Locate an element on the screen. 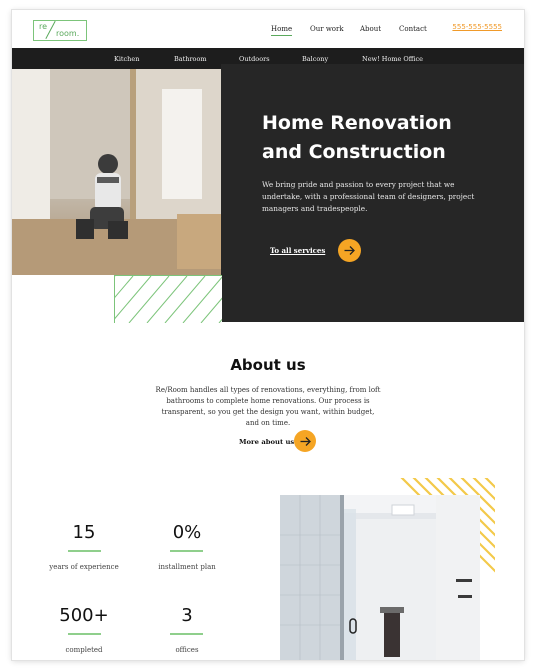 The width and height of the screenshot is (536, 672). hero-title-line1: Home Renovation is located at coordinates (357, 123).